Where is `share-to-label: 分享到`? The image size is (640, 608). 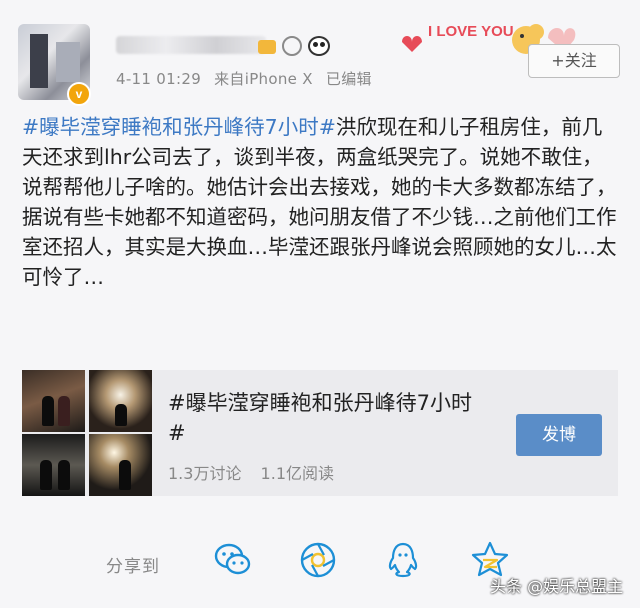
share-to-label: 分享到 is located at coordinates (133, 567).